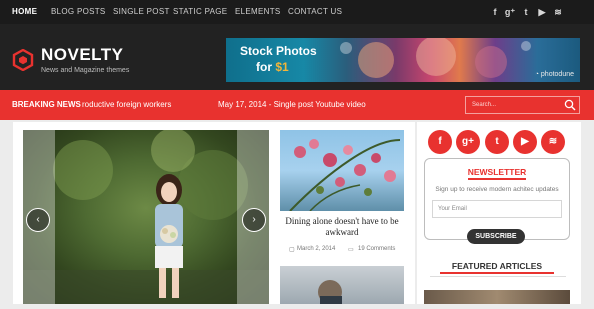 This screenshot has width=594, height=309. What do you see at coordinates (330, 292) in the screenshot?
I see `second-article-photo` at bounding box center [330, 292].